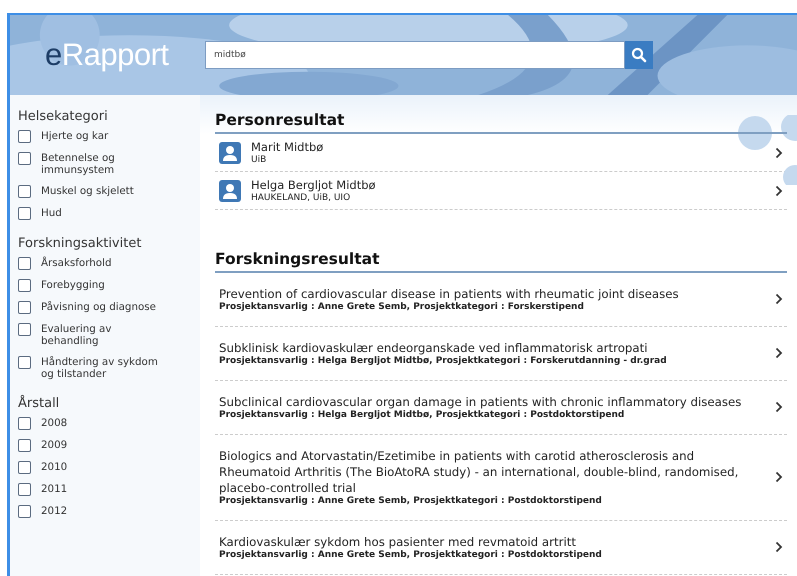 This screenshot has width=797, height=576. I want to click on erapport-logo: eRapport, so click(125, 55).